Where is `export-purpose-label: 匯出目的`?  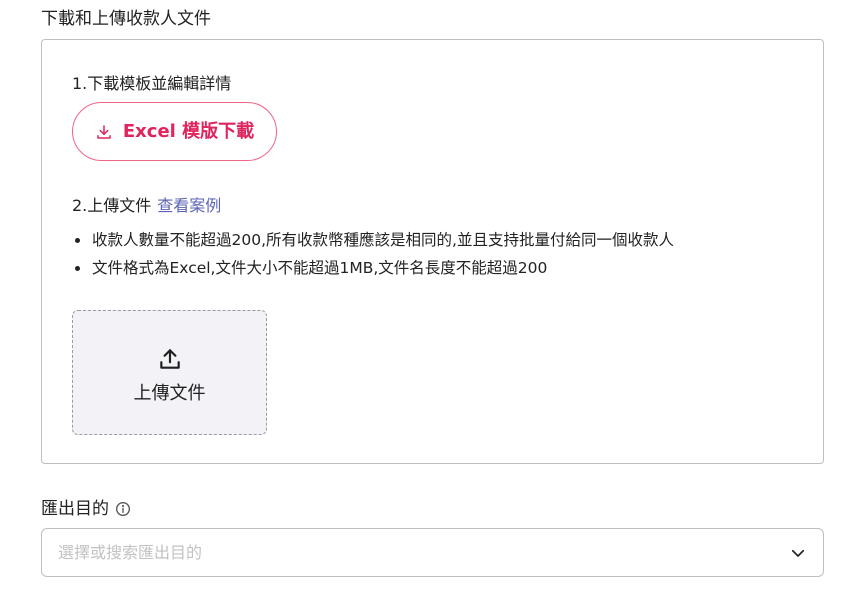
export-purpose-label: 匯出目的 is located at coordinates (75, 509).